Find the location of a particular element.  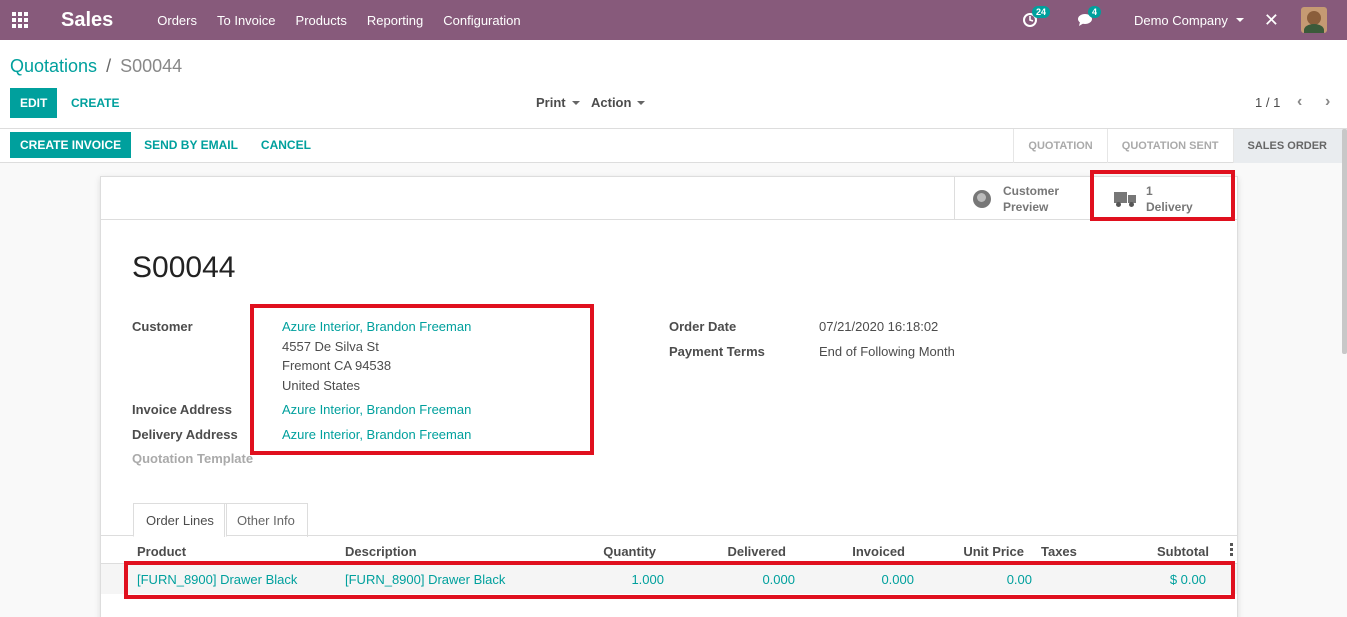

menu-reporting: Reporting is located at coordinates (395, 20).